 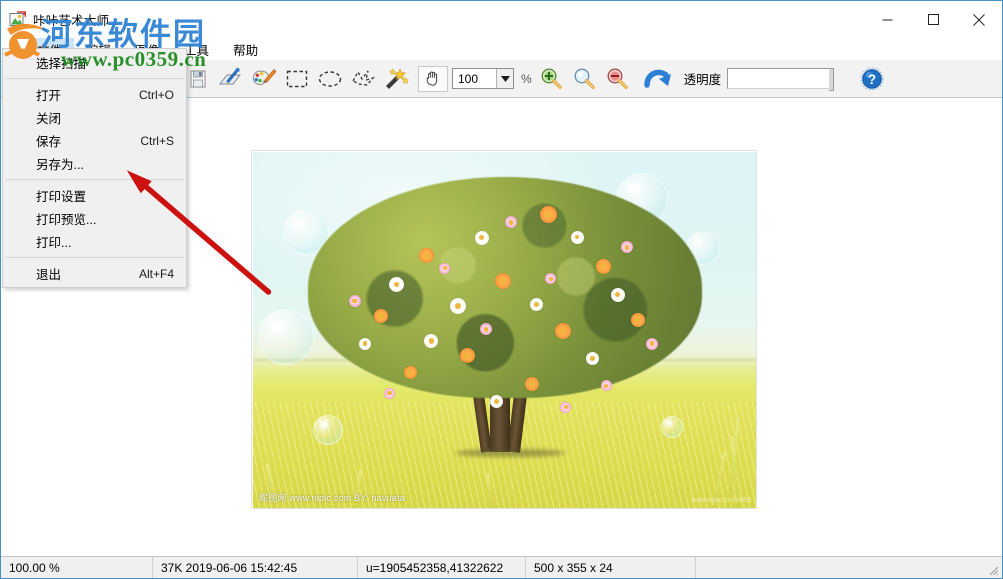 I want to click on status-zoom: 100.00 %, so click(x=77, y=567).